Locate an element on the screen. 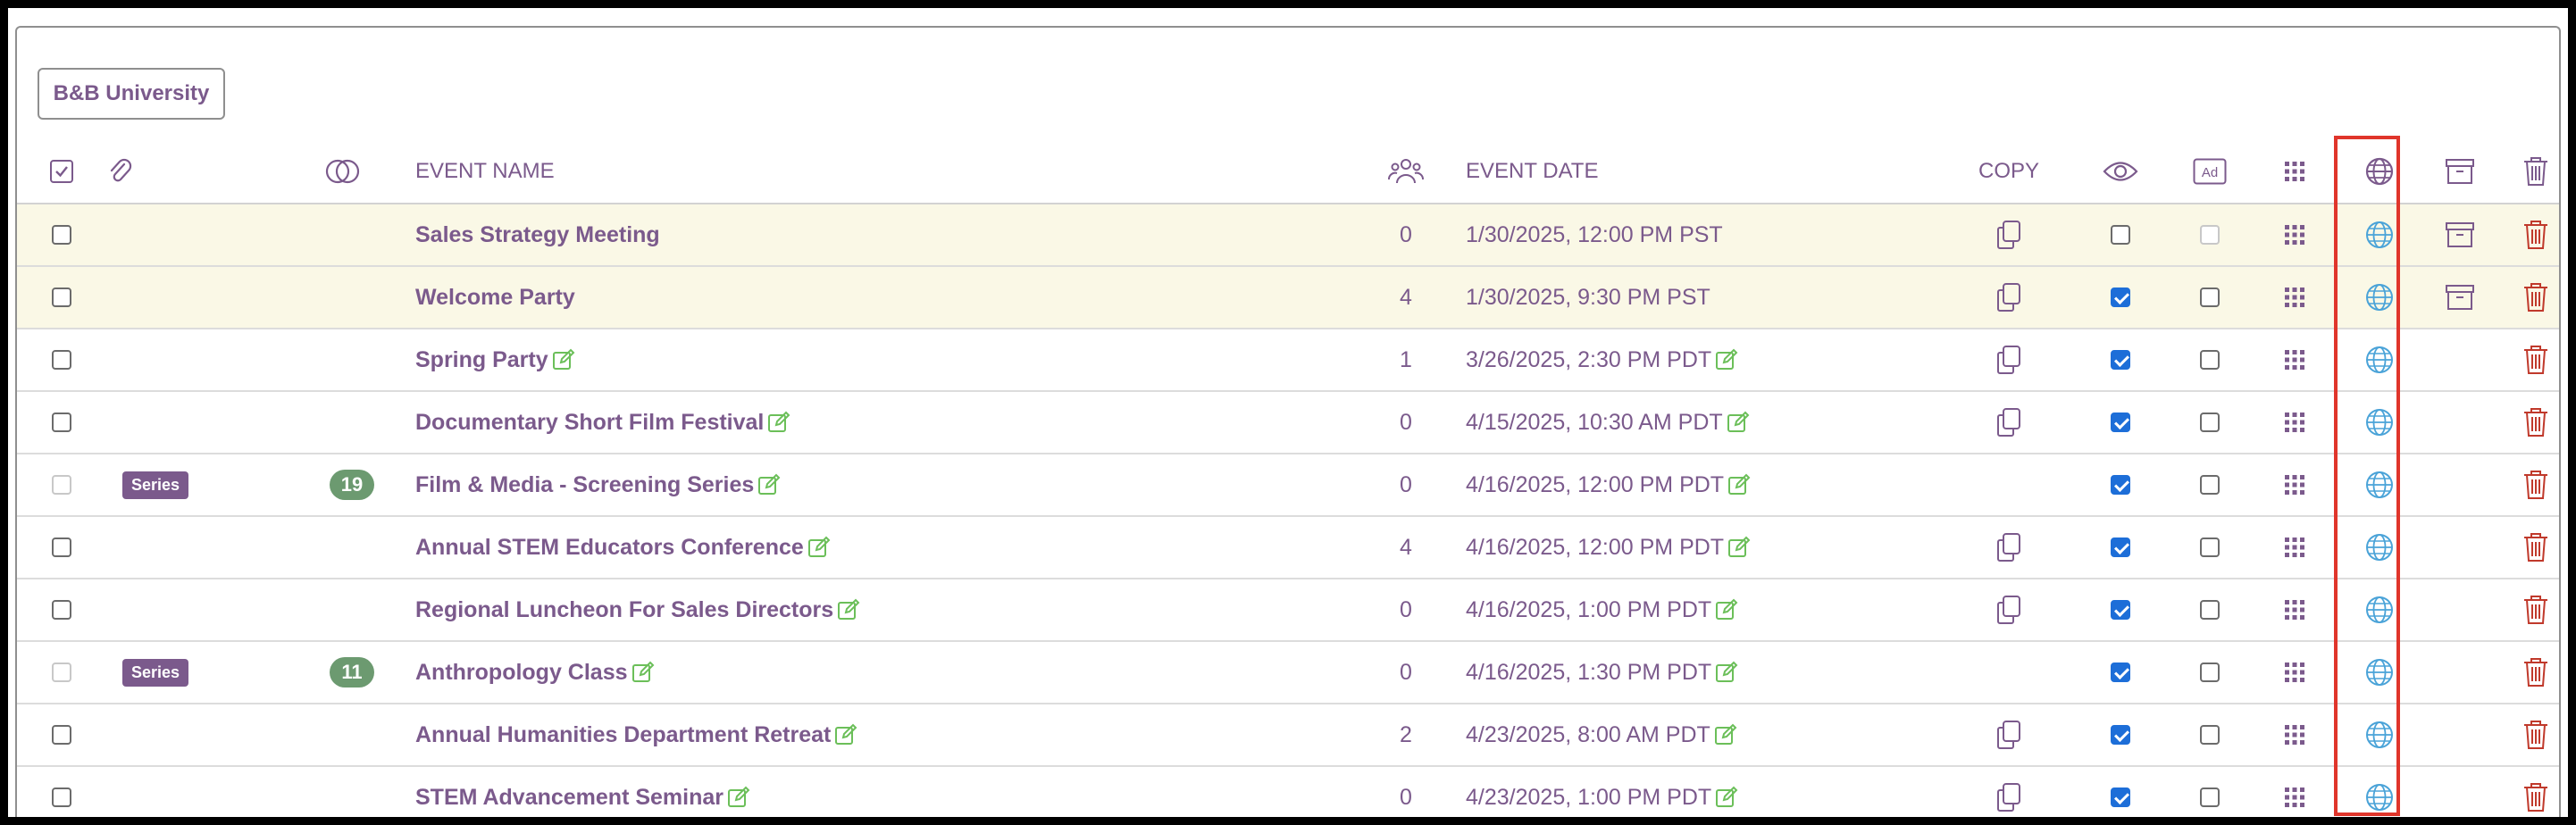 This screenshot has width=2576, height=825. event-name-link: Spring Party is located at coordinates (482, 360).